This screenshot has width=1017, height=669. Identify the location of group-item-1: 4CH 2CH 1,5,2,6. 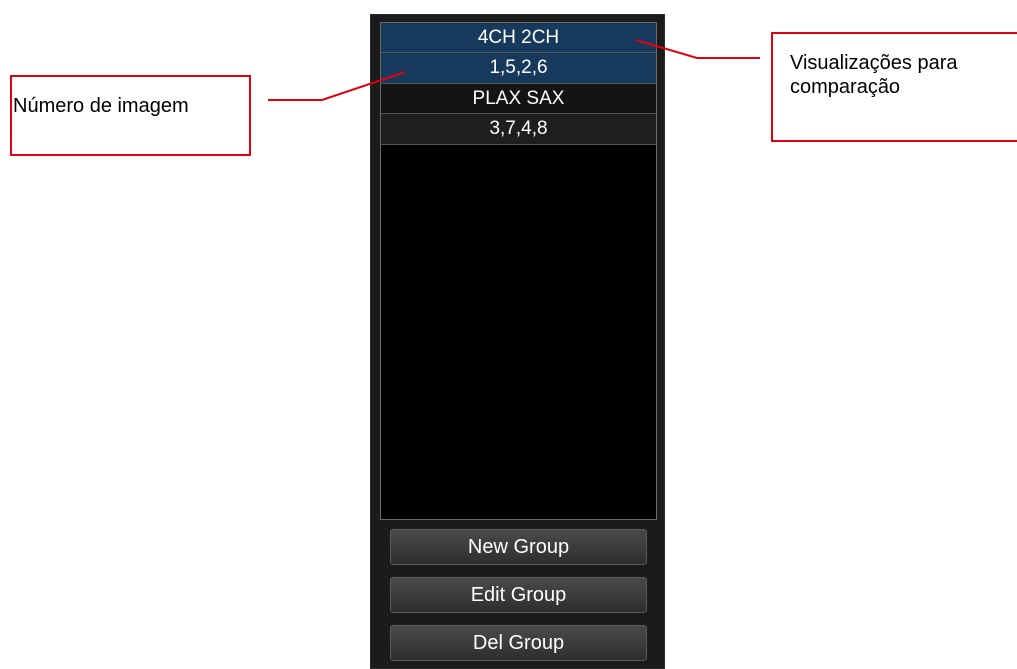
(518, 53).